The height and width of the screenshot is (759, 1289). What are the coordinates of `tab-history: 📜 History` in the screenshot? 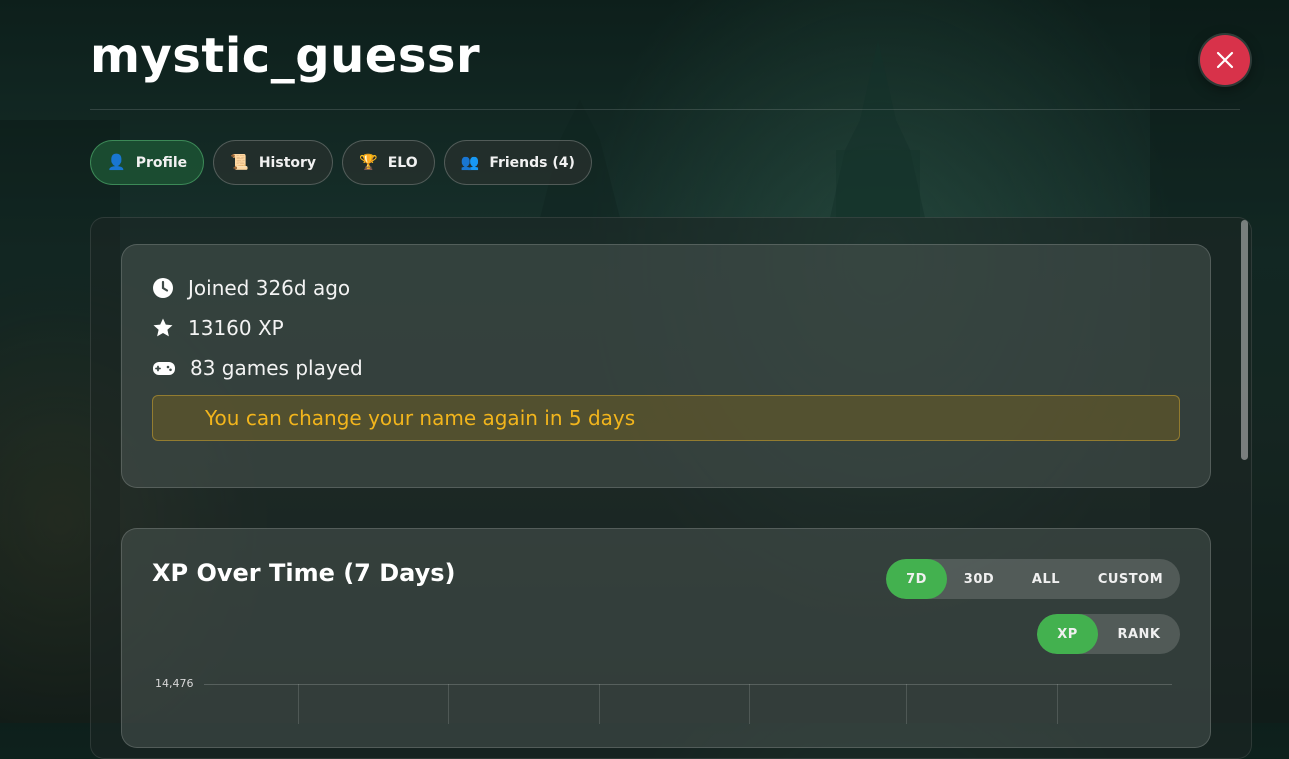 It's located at (273, 162).